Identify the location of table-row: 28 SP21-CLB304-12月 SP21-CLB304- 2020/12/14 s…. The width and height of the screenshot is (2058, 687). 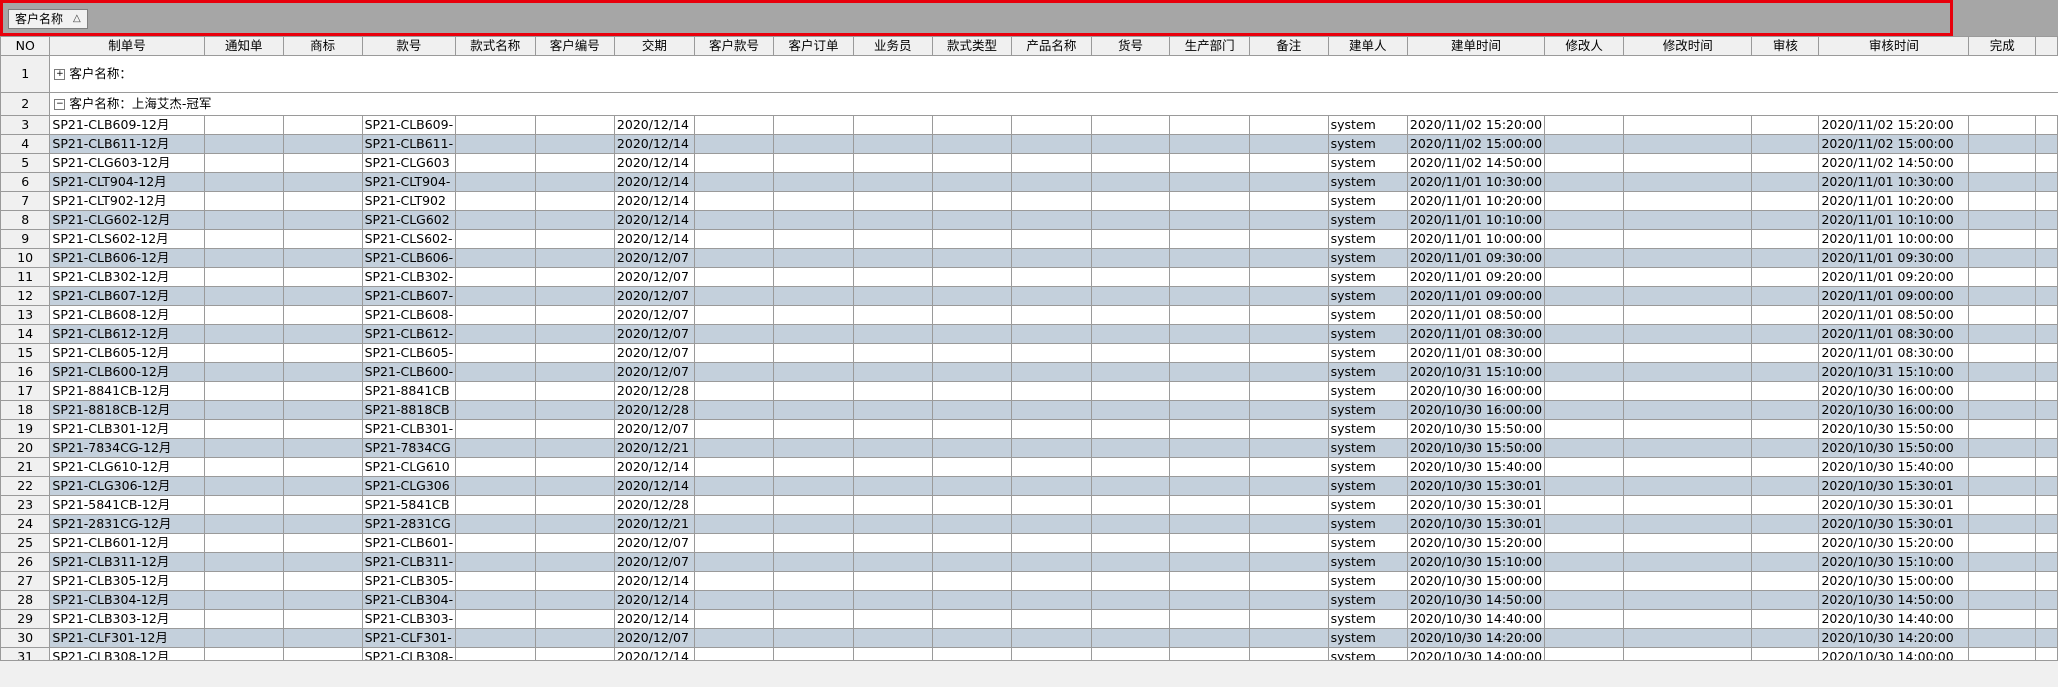
(1029, 600).